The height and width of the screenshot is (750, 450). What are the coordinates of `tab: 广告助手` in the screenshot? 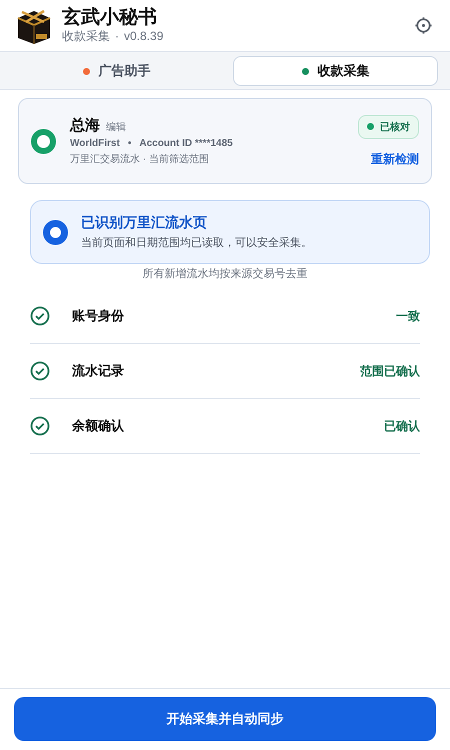 It's located at (116, 71).